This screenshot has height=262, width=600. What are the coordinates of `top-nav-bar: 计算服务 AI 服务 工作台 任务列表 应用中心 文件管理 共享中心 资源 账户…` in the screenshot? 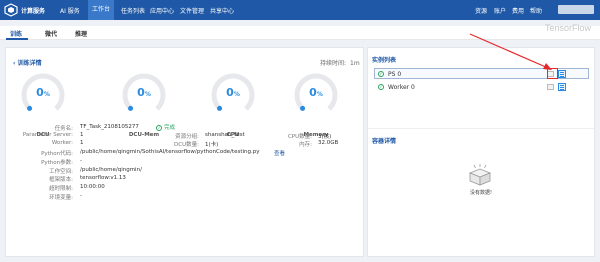 It's located at (300, 10).